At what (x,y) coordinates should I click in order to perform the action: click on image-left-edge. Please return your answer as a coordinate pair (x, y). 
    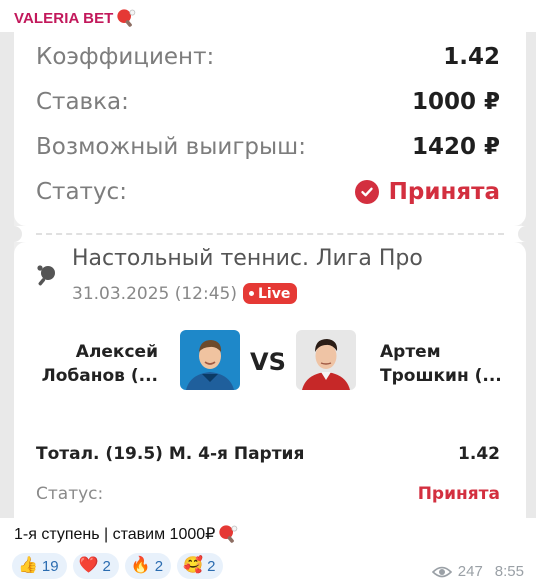
    Looking at the image, I should click on (7, 275).